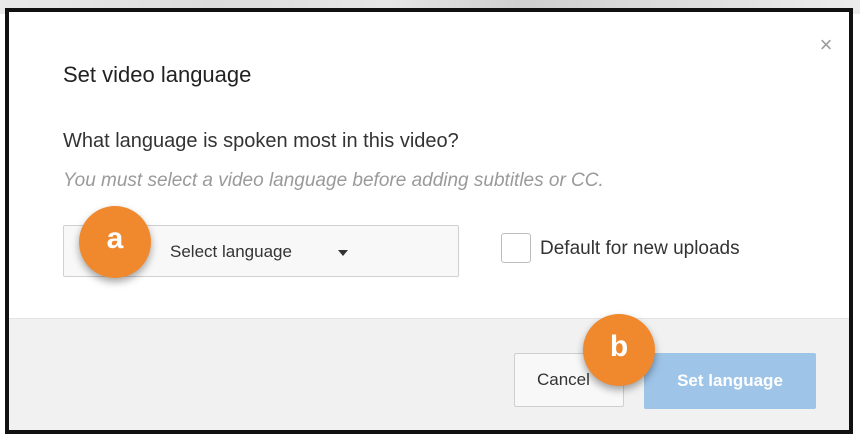  I want to click on set-language-button: Set language, so click(730, 381).